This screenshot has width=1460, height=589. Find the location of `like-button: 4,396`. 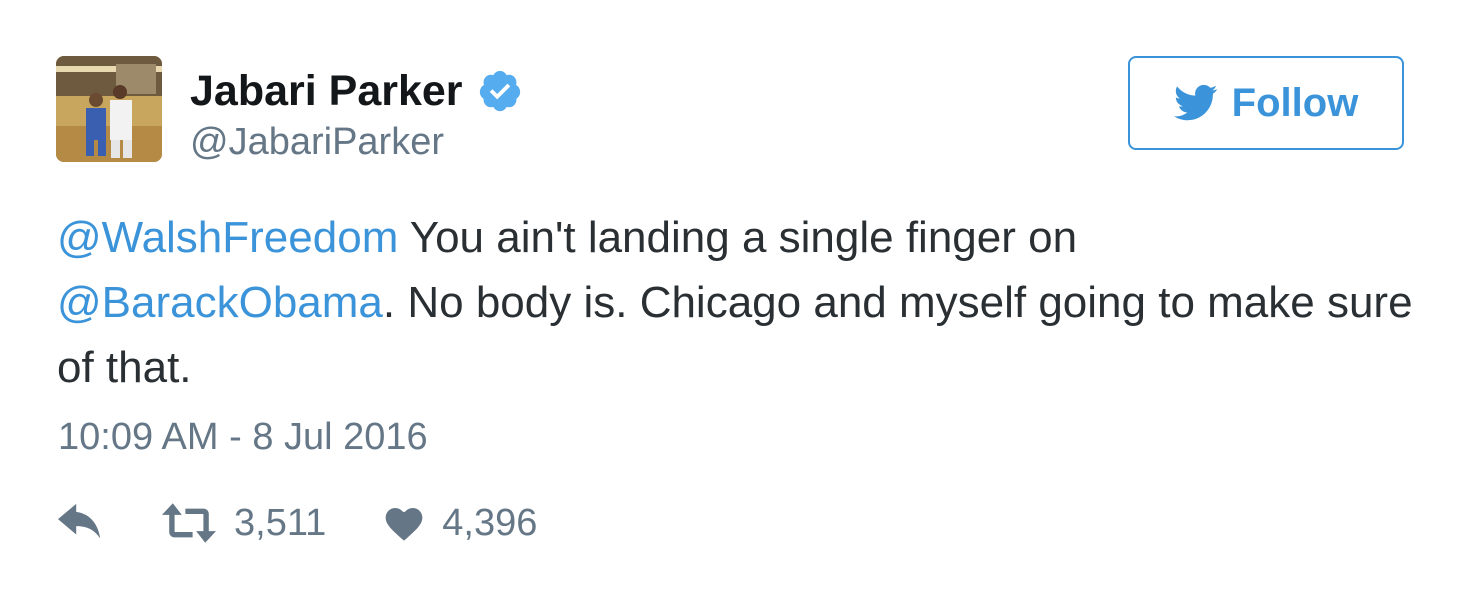

like-button: 4,396 is located at coordinates (460, 523).